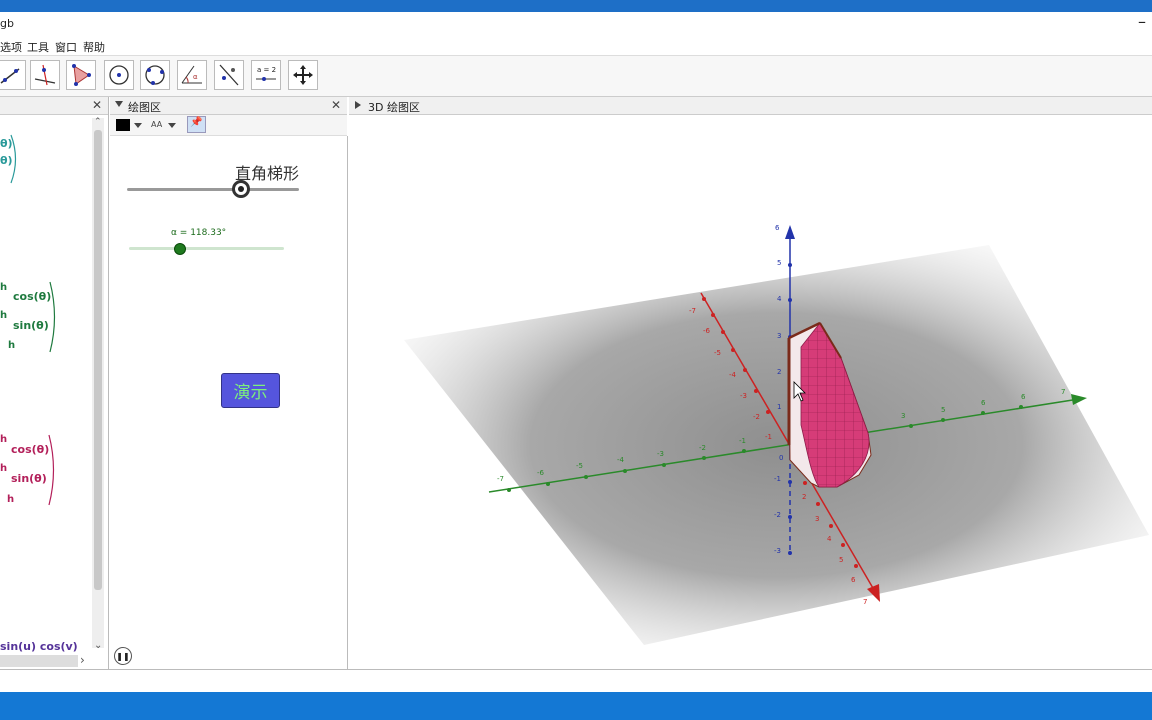  I want to click on pause-icon: ❚❚, so click(123, 656).